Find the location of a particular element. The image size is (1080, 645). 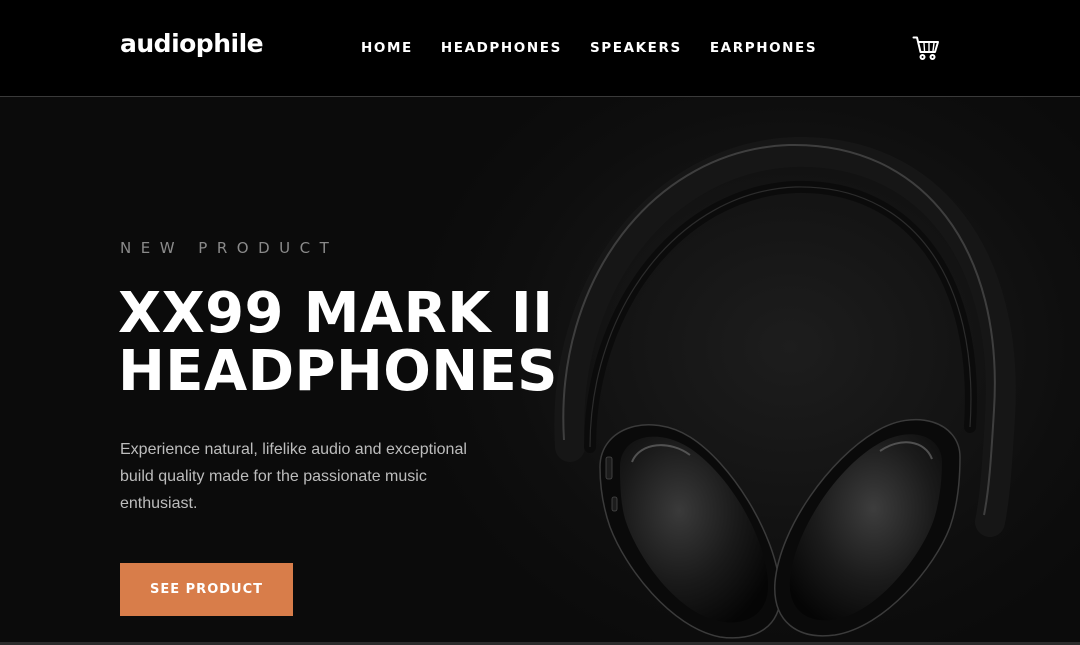

hero-title: XX99 MARK II HEADPHONES is located at coordinates (378, 343).